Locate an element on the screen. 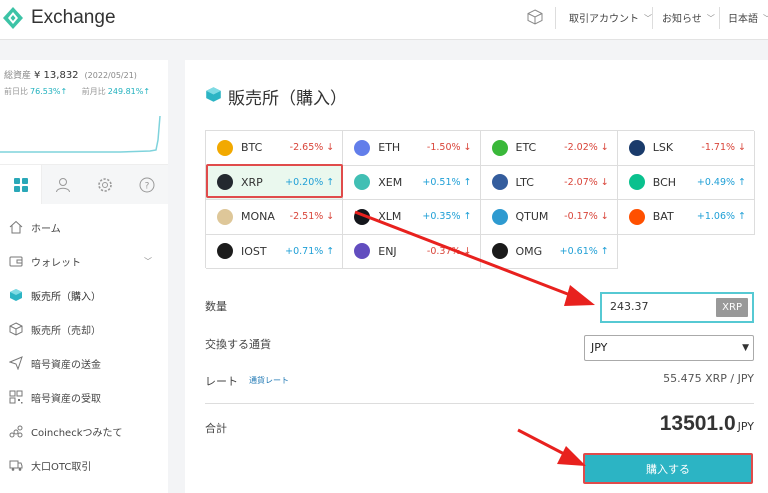 This screenshot has width=768, height=493. cube-icon is located at coordinates (535, 17).